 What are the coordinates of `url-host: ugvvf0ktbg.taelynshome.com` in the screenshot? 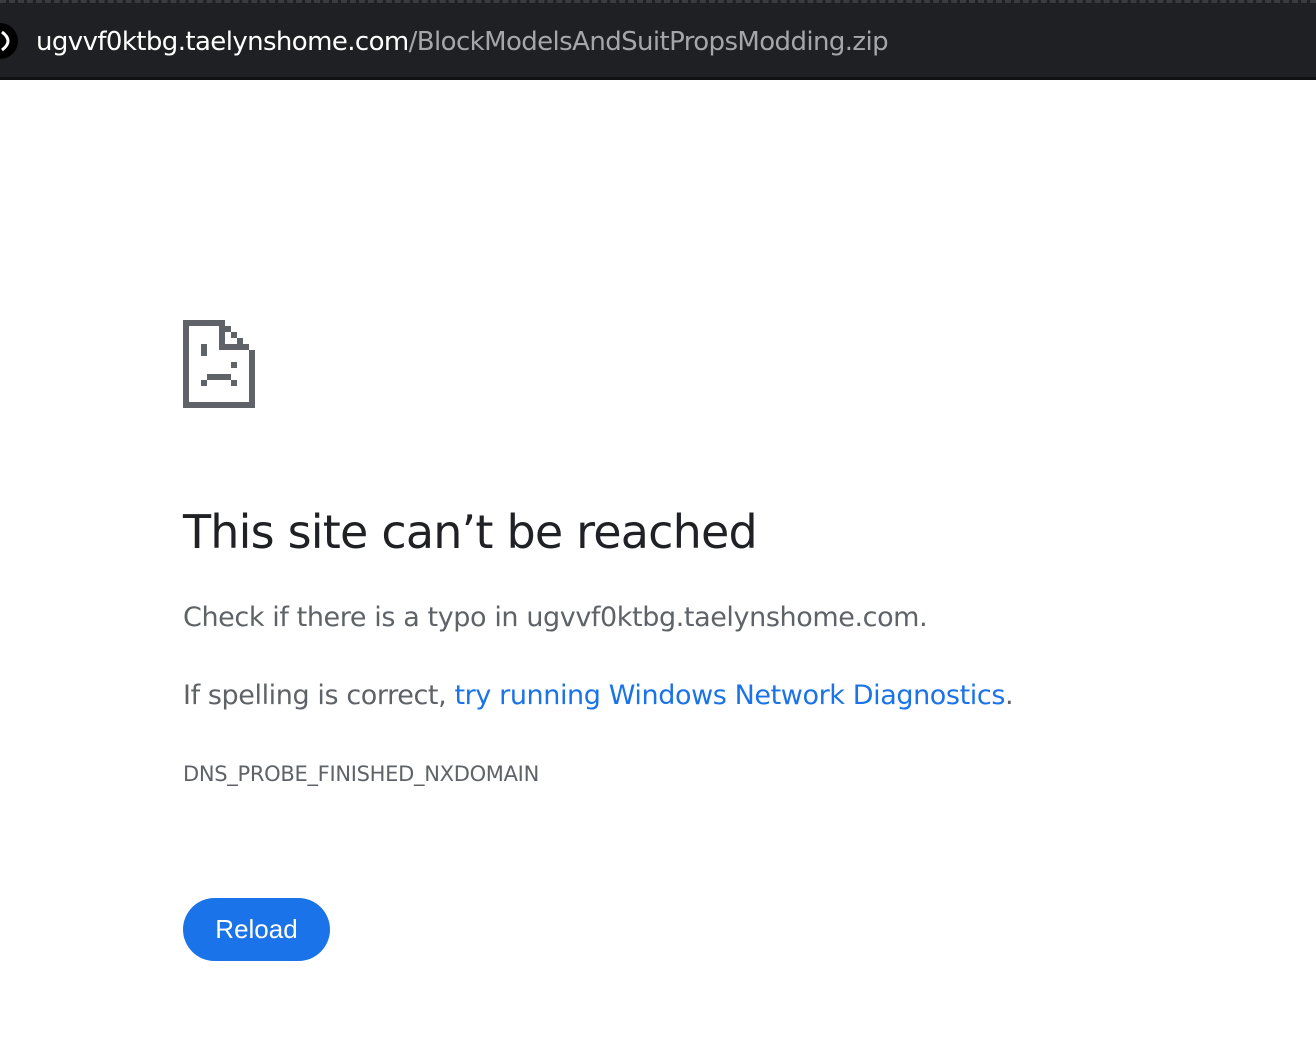 It's located at (222, 42).